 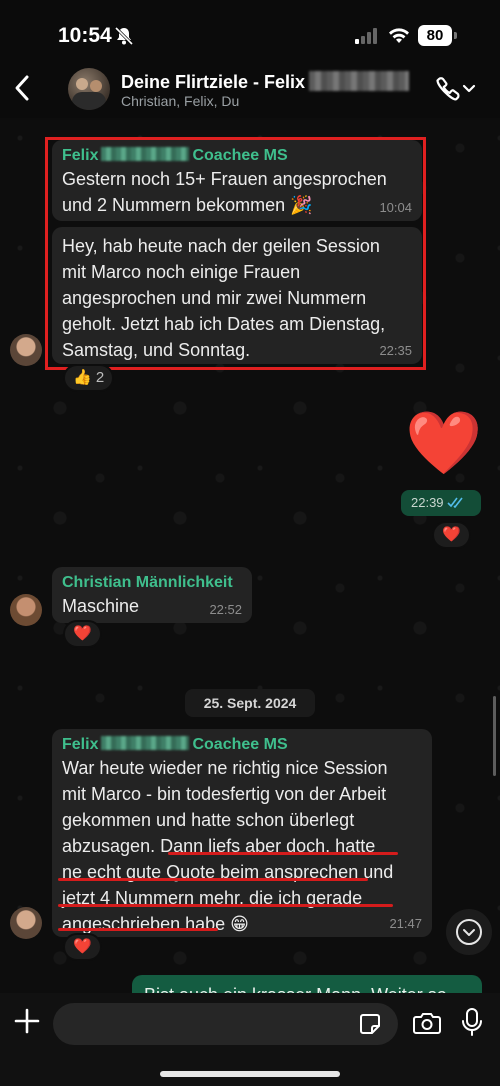 I want to click on heart-emoji-message: ❤️, so click(x=443, y=444).